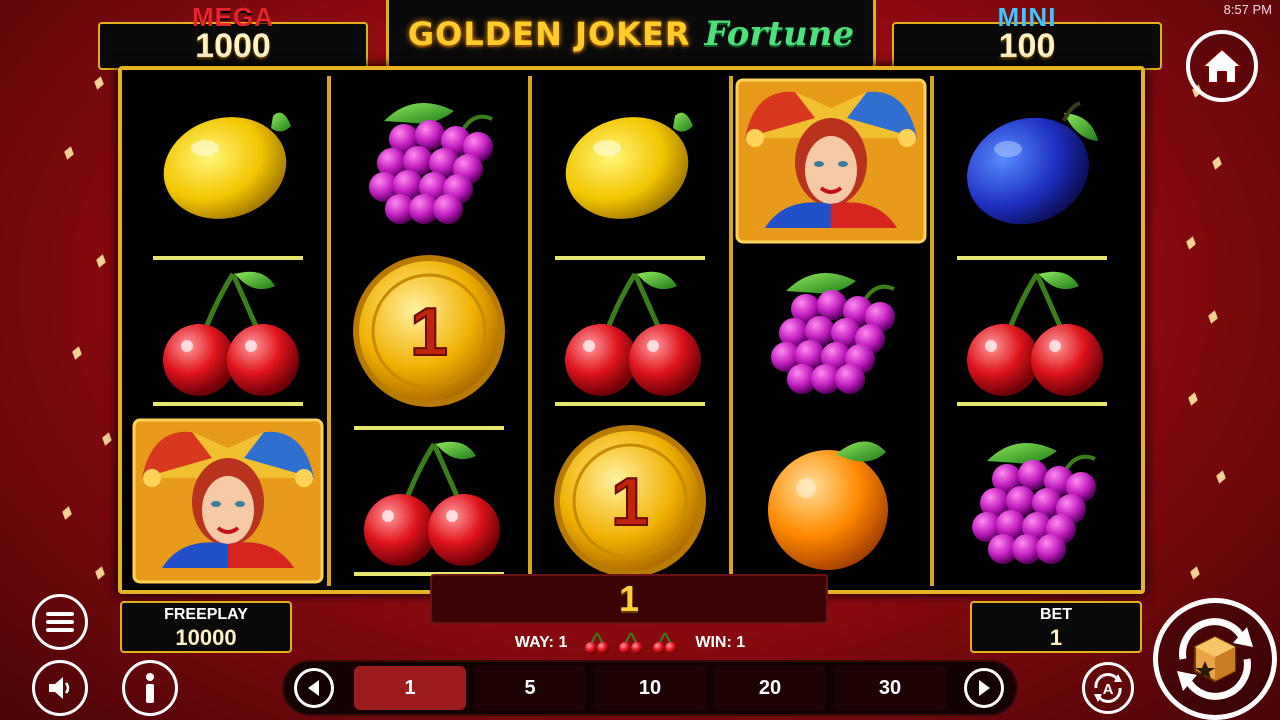 The image size is (1280, 720). I want to click on sound-icon, so click(59, 688).